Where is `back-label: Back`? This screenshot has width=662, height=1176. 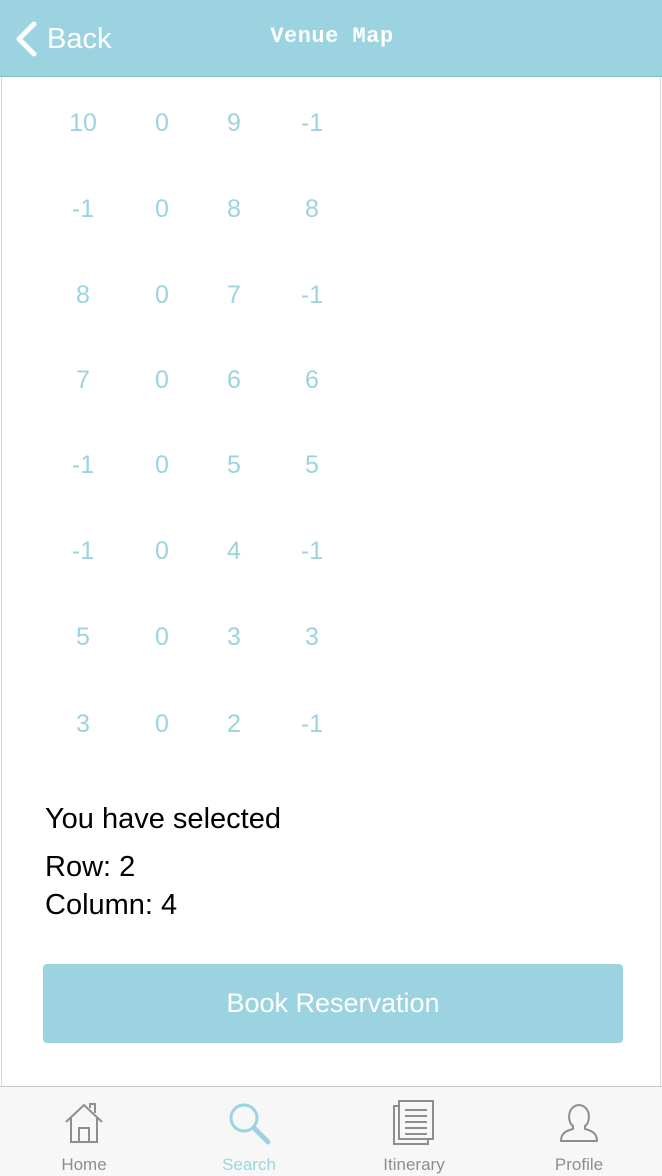
back-label: Back is located at coordinates (79, 38).